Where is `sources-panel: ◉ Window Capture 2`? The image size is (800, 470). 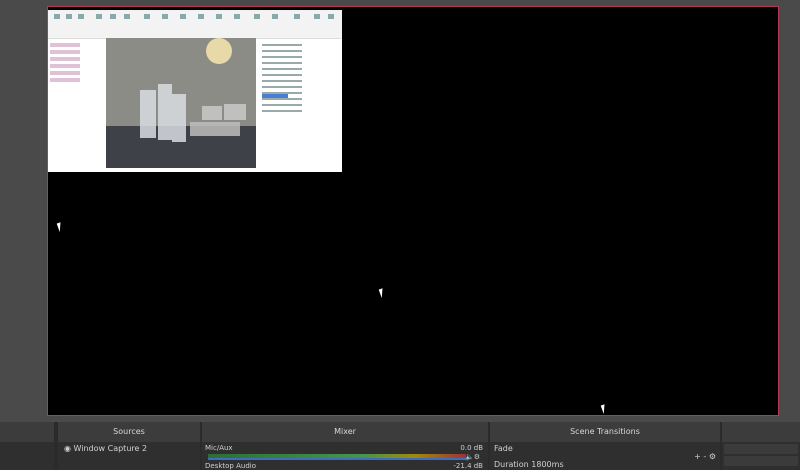 sources-panel: ◉ Window Capture 2 is located at coordinates (129, 456).